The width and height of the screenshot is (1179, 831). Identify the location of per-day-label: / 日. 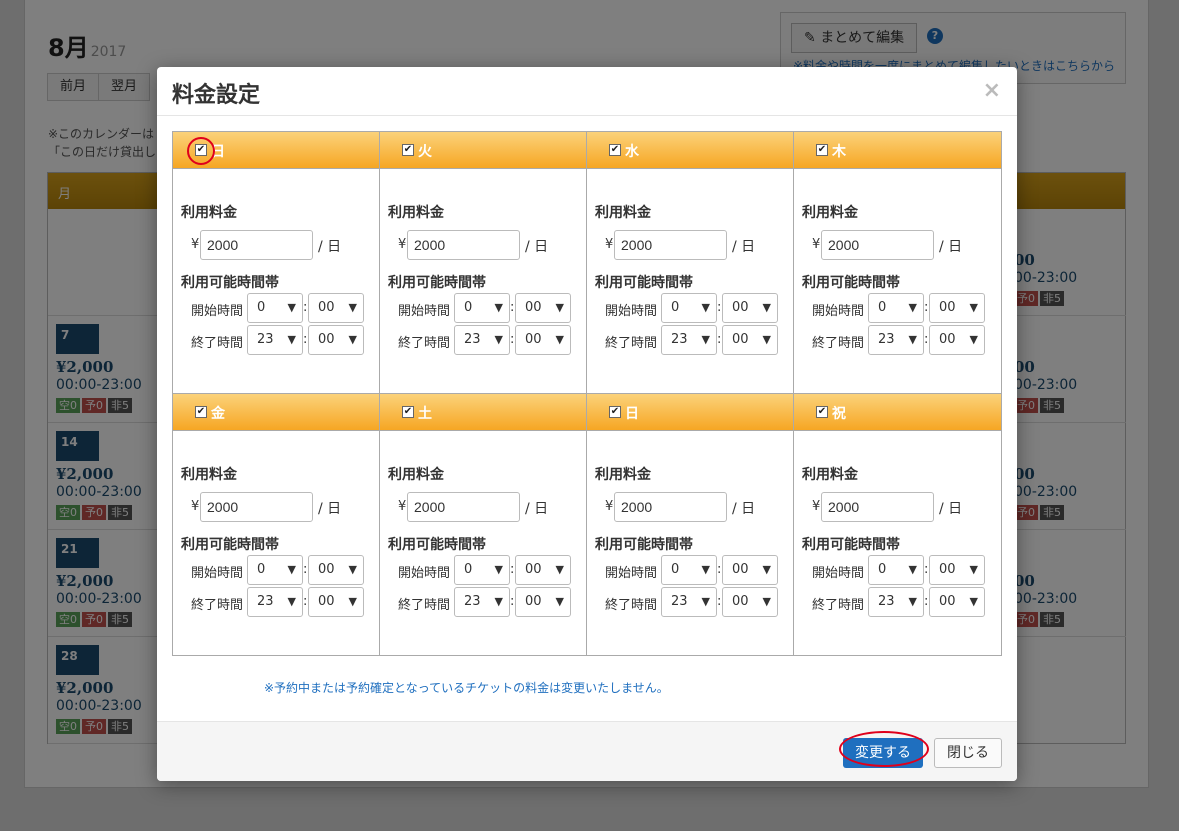
(951, 247).